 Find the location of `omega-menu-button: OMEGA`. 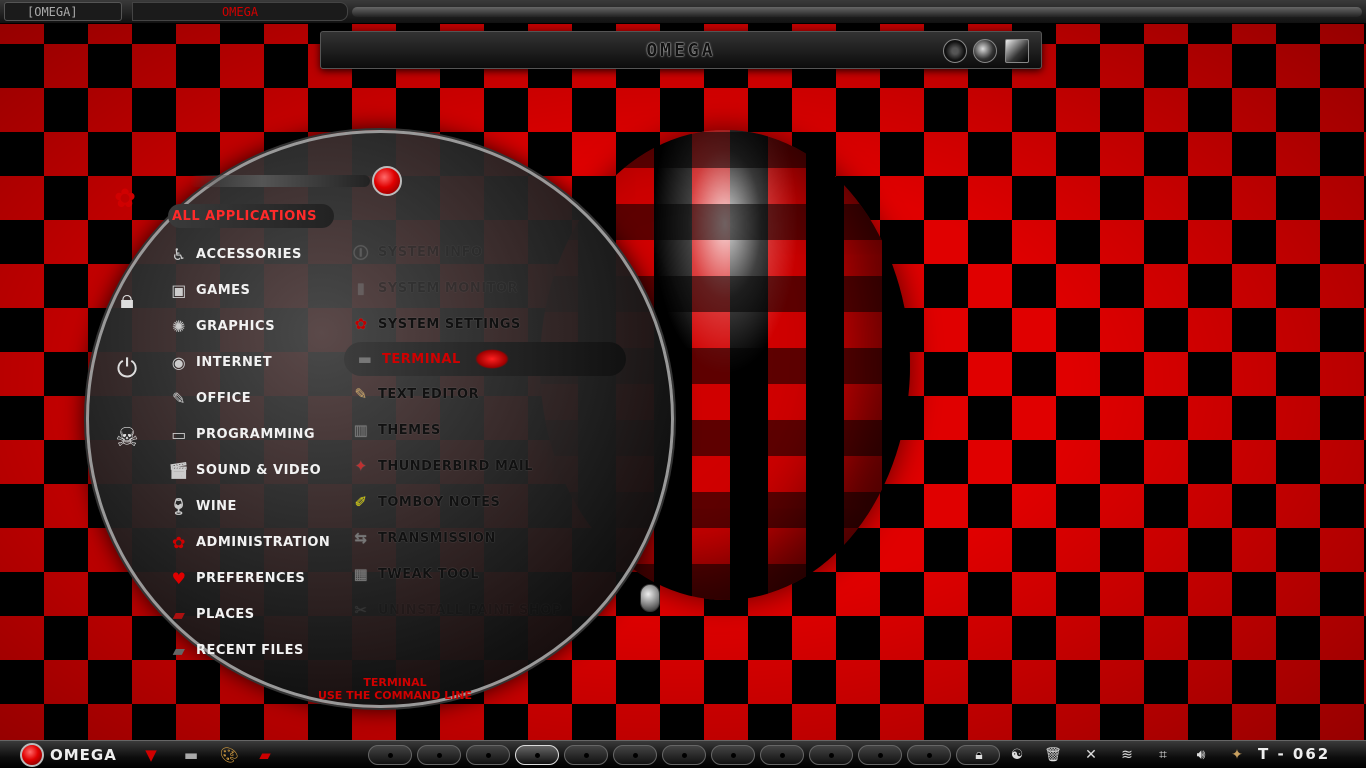

omega-menu-button: OMEGA is located at coordinates (68, 755).